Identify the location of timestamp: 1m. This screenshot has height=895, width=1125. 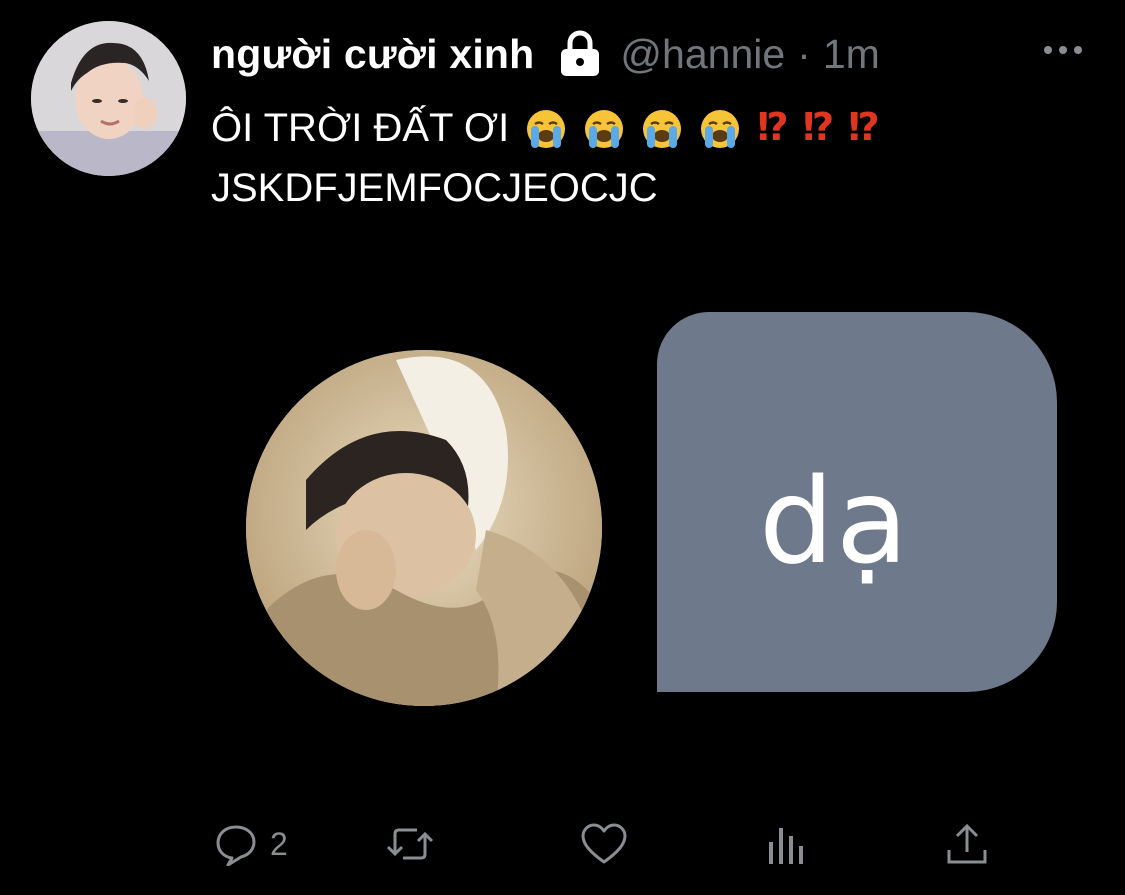
(851, 54).